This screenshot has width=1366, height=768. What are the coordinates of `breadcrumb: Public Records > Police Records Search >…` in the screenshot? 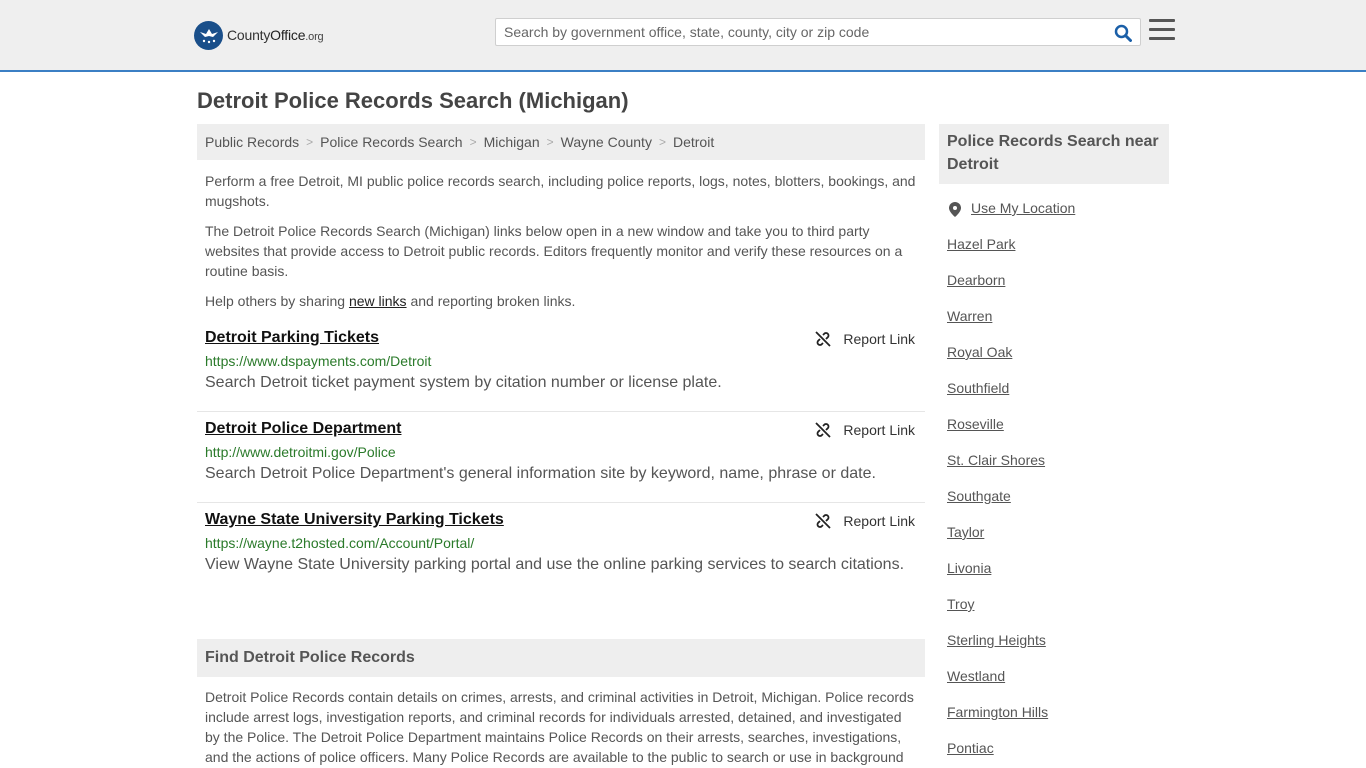 It's located at (561, 142).